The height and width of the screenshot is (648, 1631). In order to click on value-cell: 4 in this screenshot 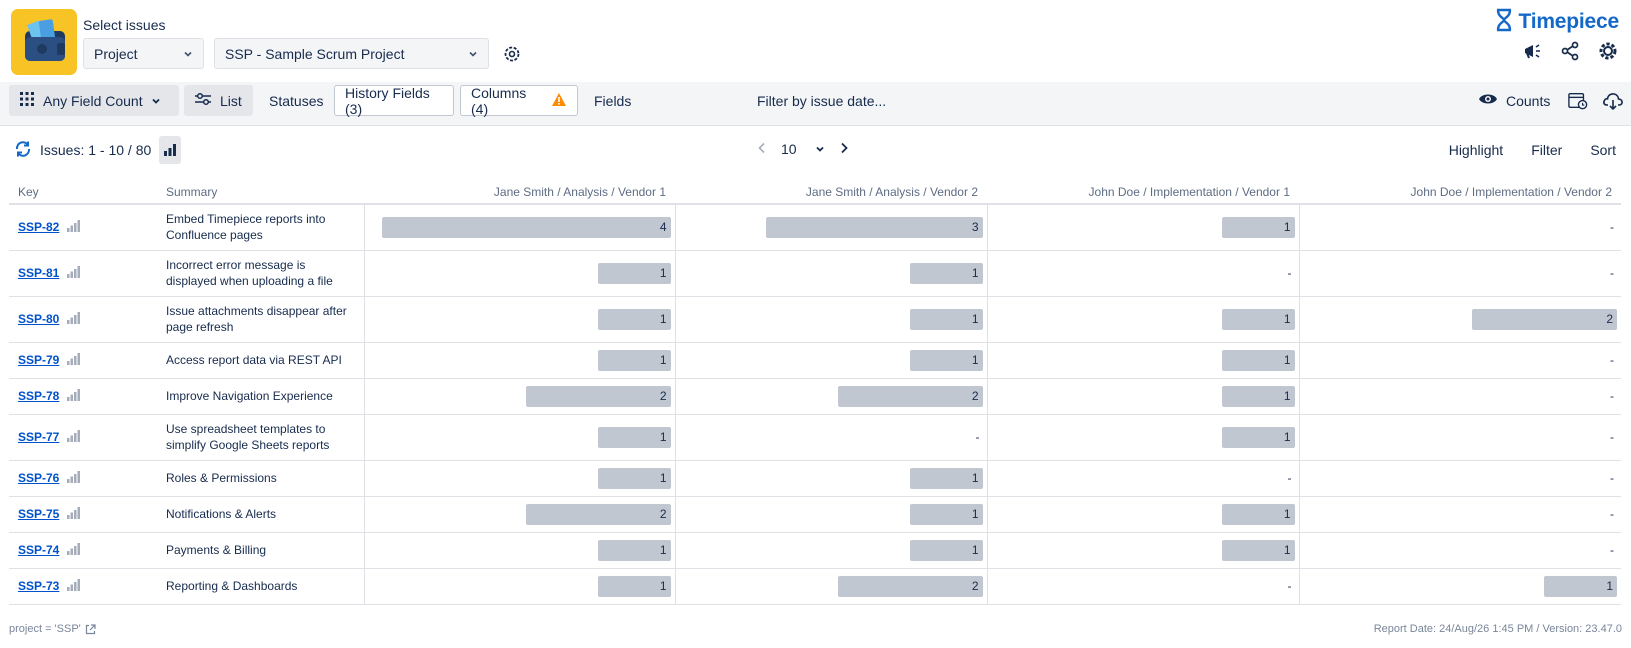, I will do `click(519, 227)`.